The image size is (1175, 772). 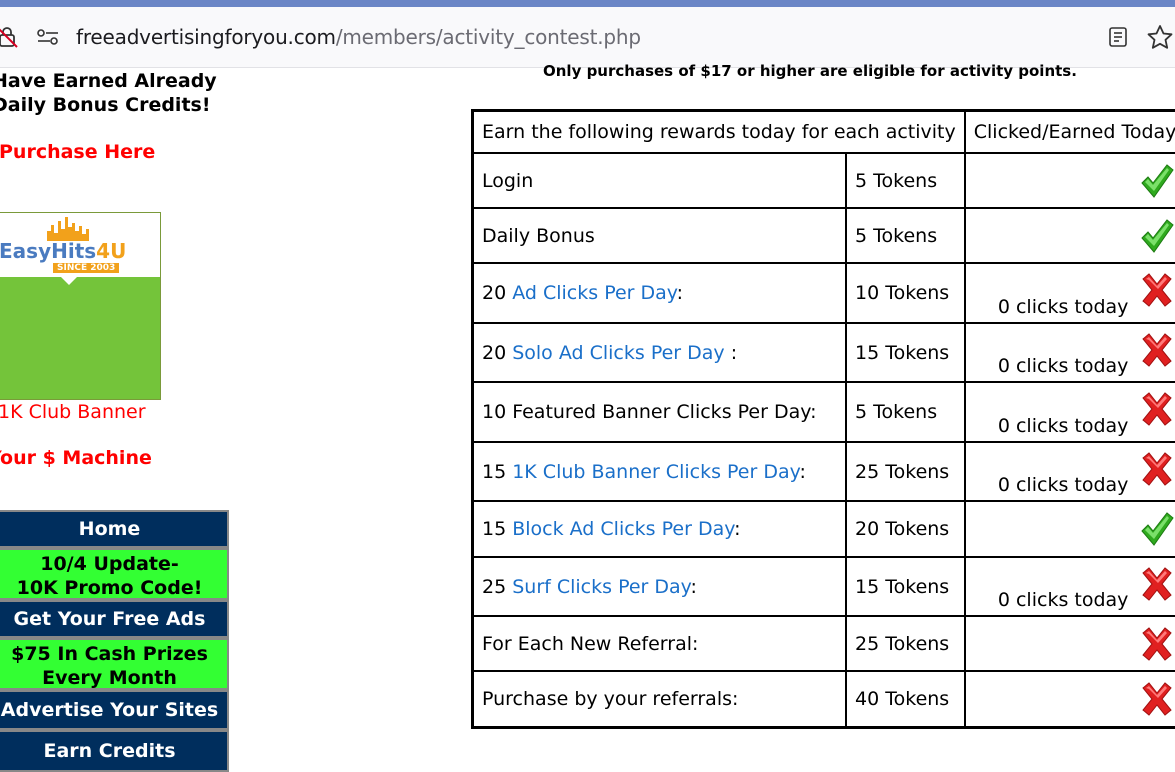 I want to click on nav-earn-credits: Earn Credits, so click(x=114, y=751).